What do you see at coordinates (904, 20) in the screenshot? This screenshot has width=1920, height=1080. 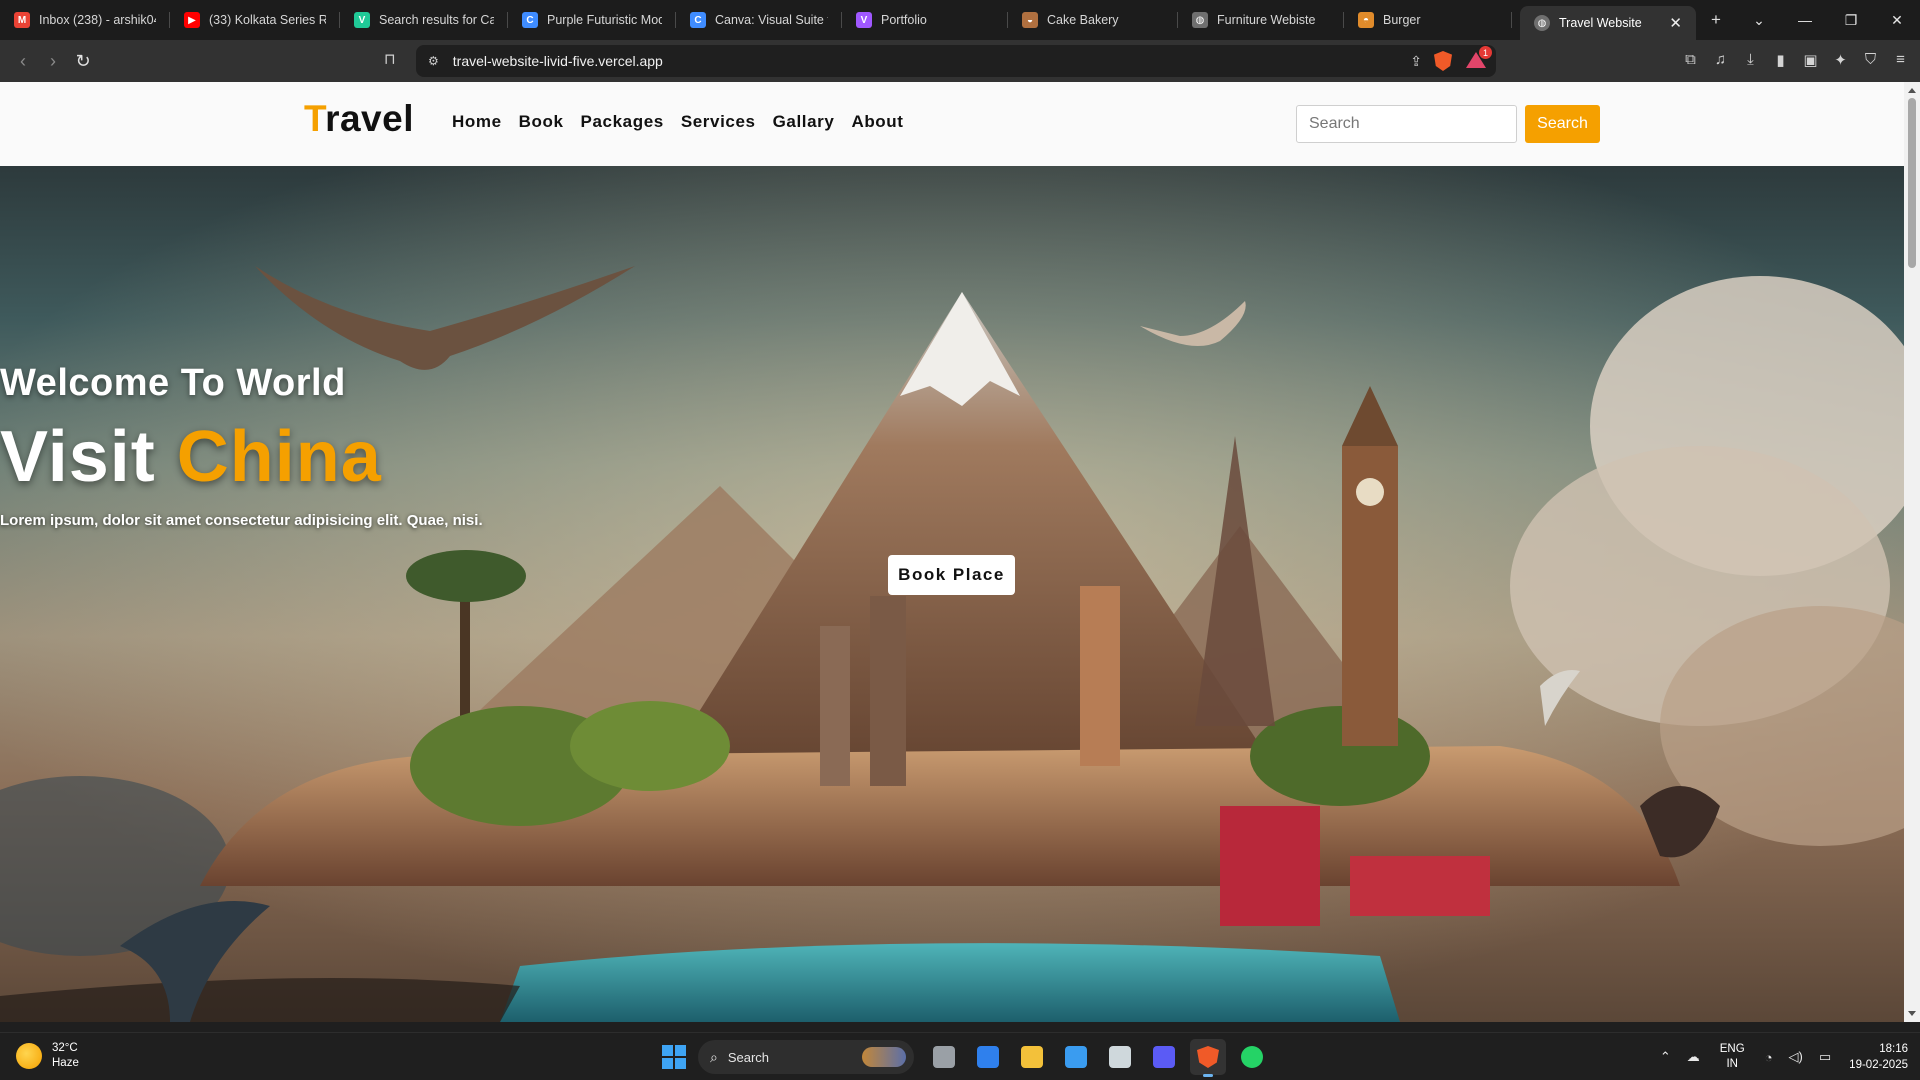 I see `tab-title: Portfolio` at bounding box center [904, 20].